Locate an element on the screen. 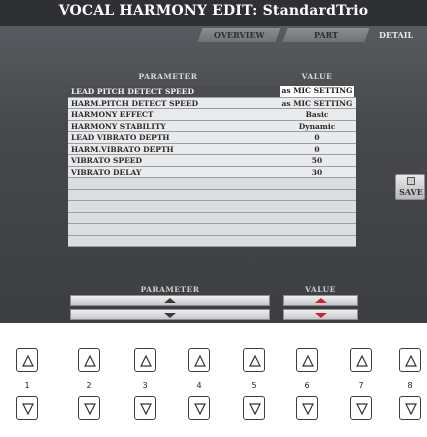 The image size is (427, 437). save-label: SAVE is located at coordinates (411, 192).